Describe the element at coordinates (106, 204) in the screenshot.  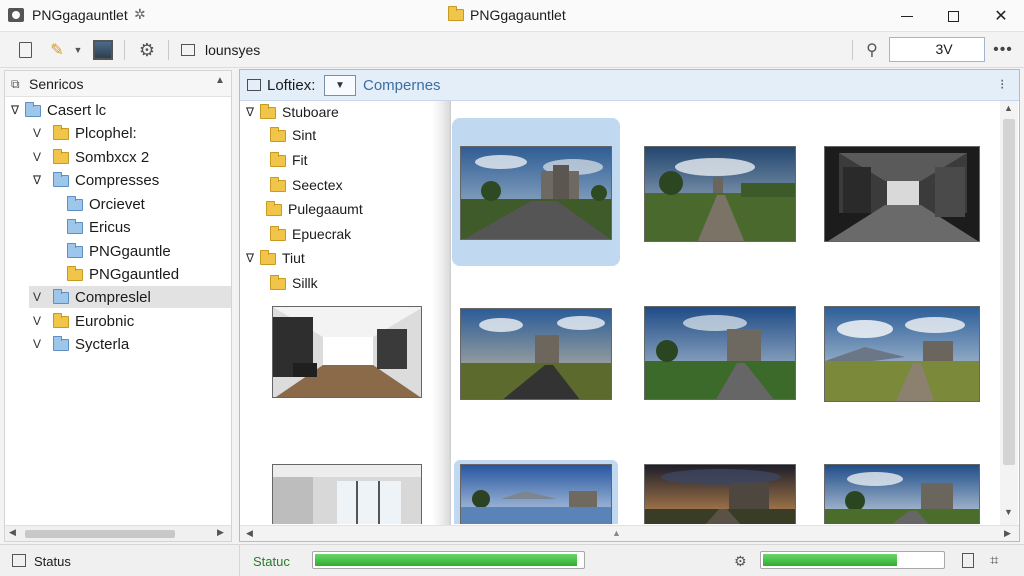
I see `sidebar-item: Orcievet` at that location.